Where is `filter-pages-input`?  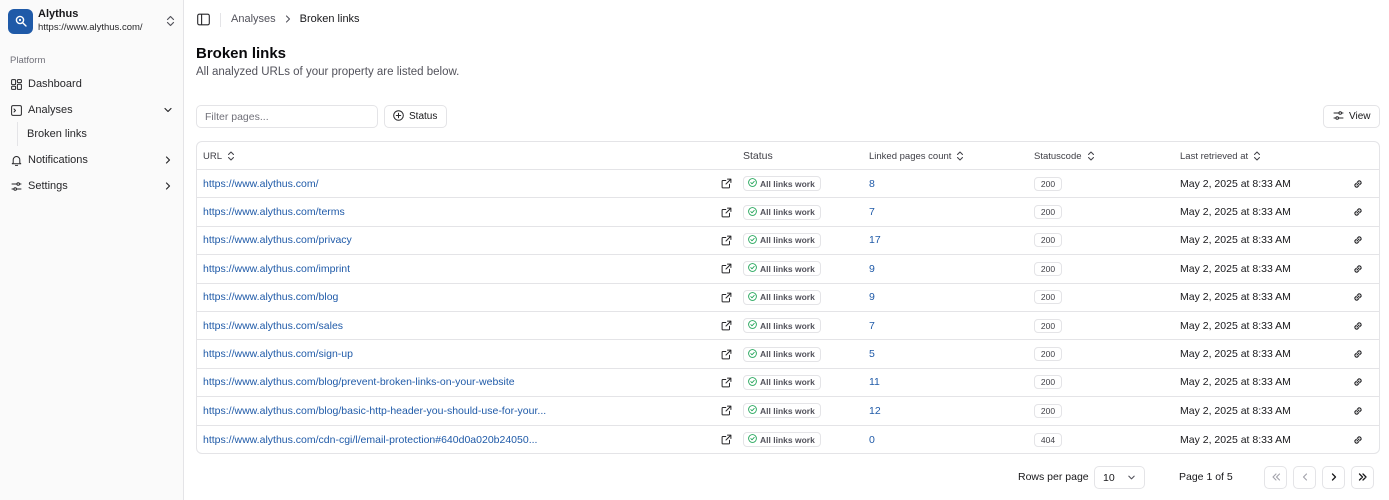
filter-pages-input is located at coordinates (287, 116).